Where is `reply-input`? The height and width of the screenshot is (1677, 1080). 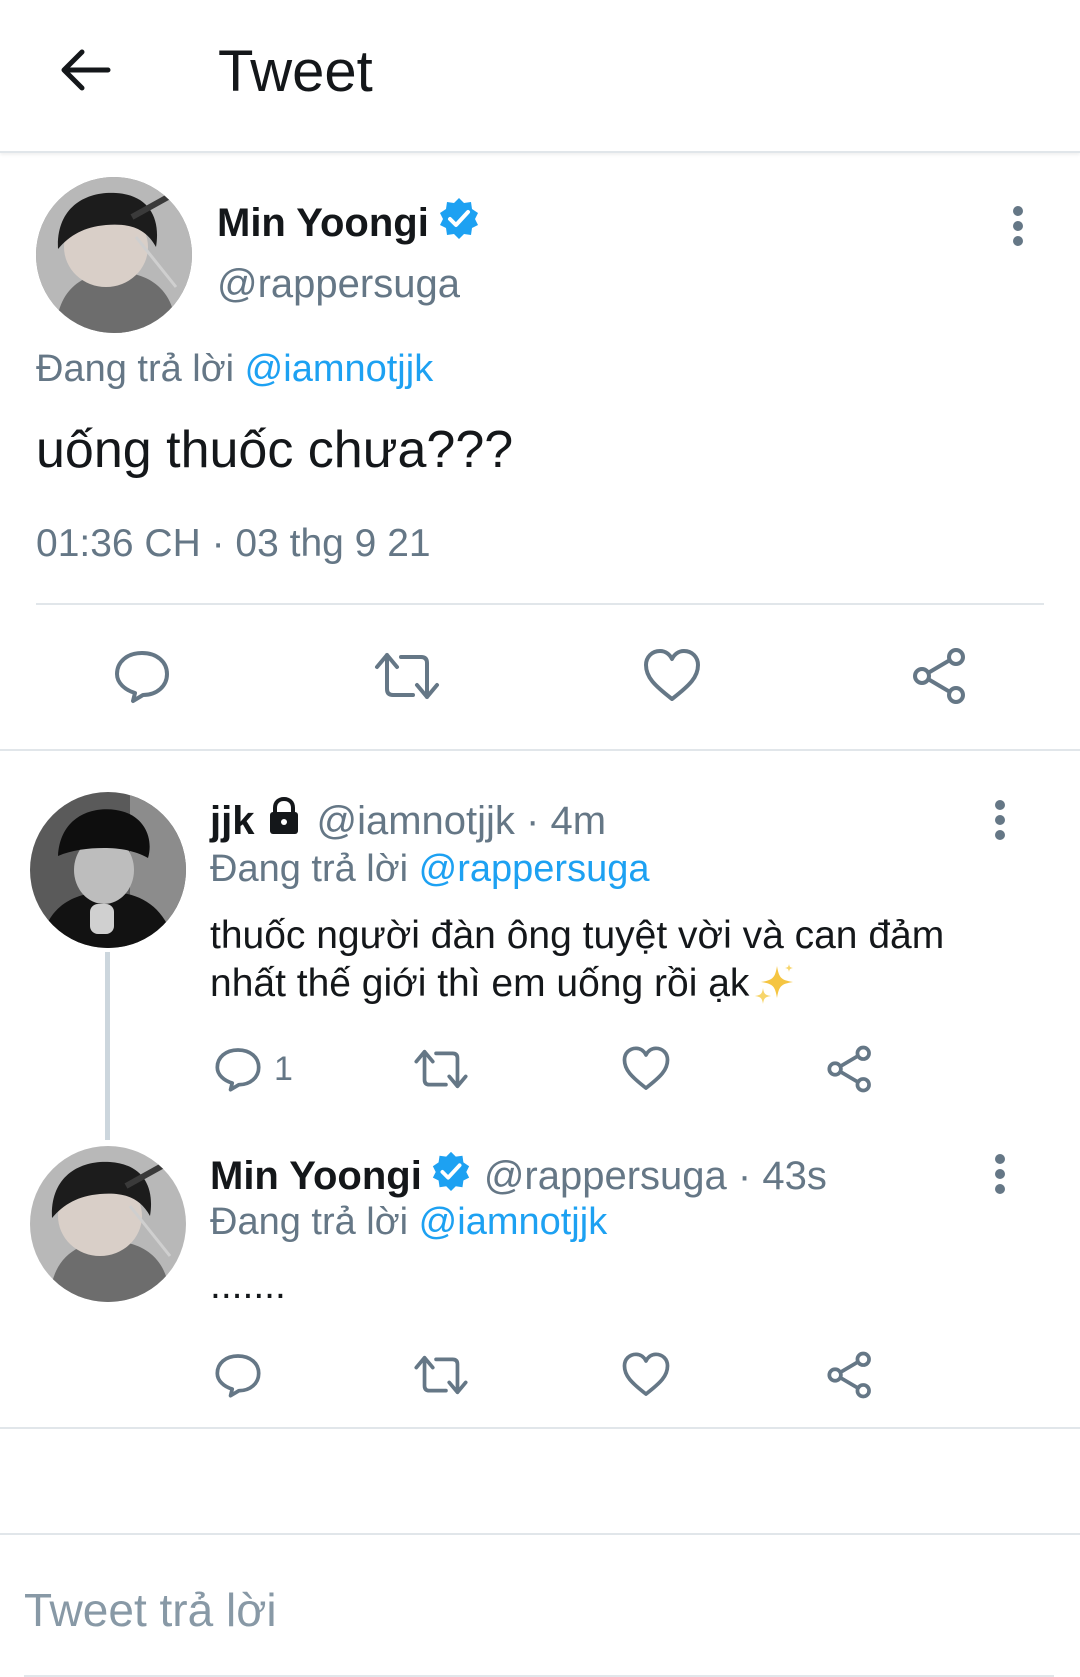
reply-input is located at coordinates (539, 1610).